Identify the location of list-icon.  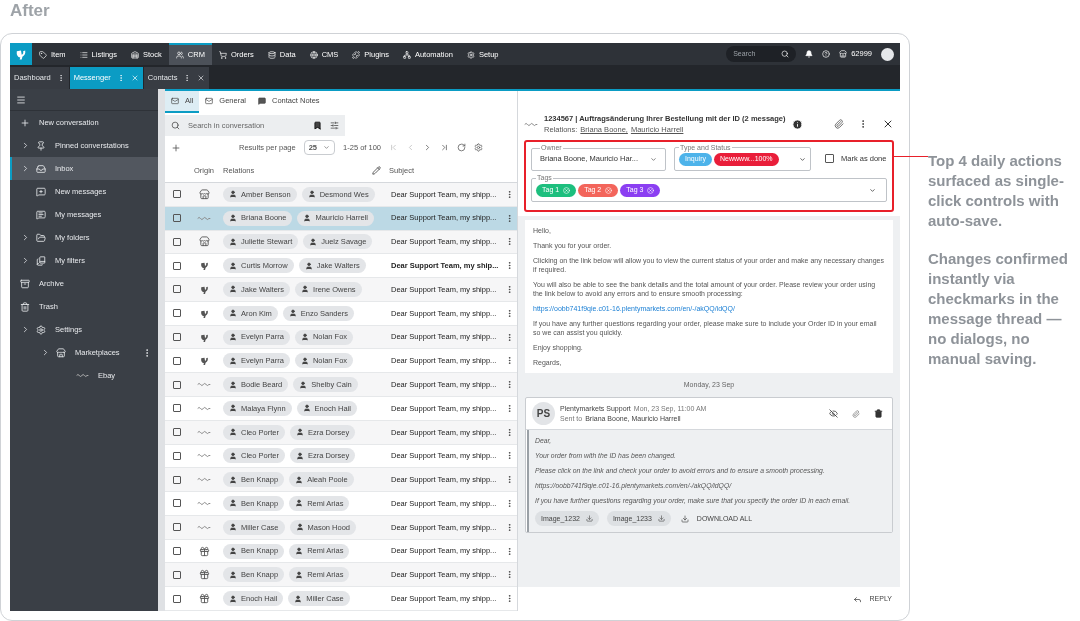
(83, 55).